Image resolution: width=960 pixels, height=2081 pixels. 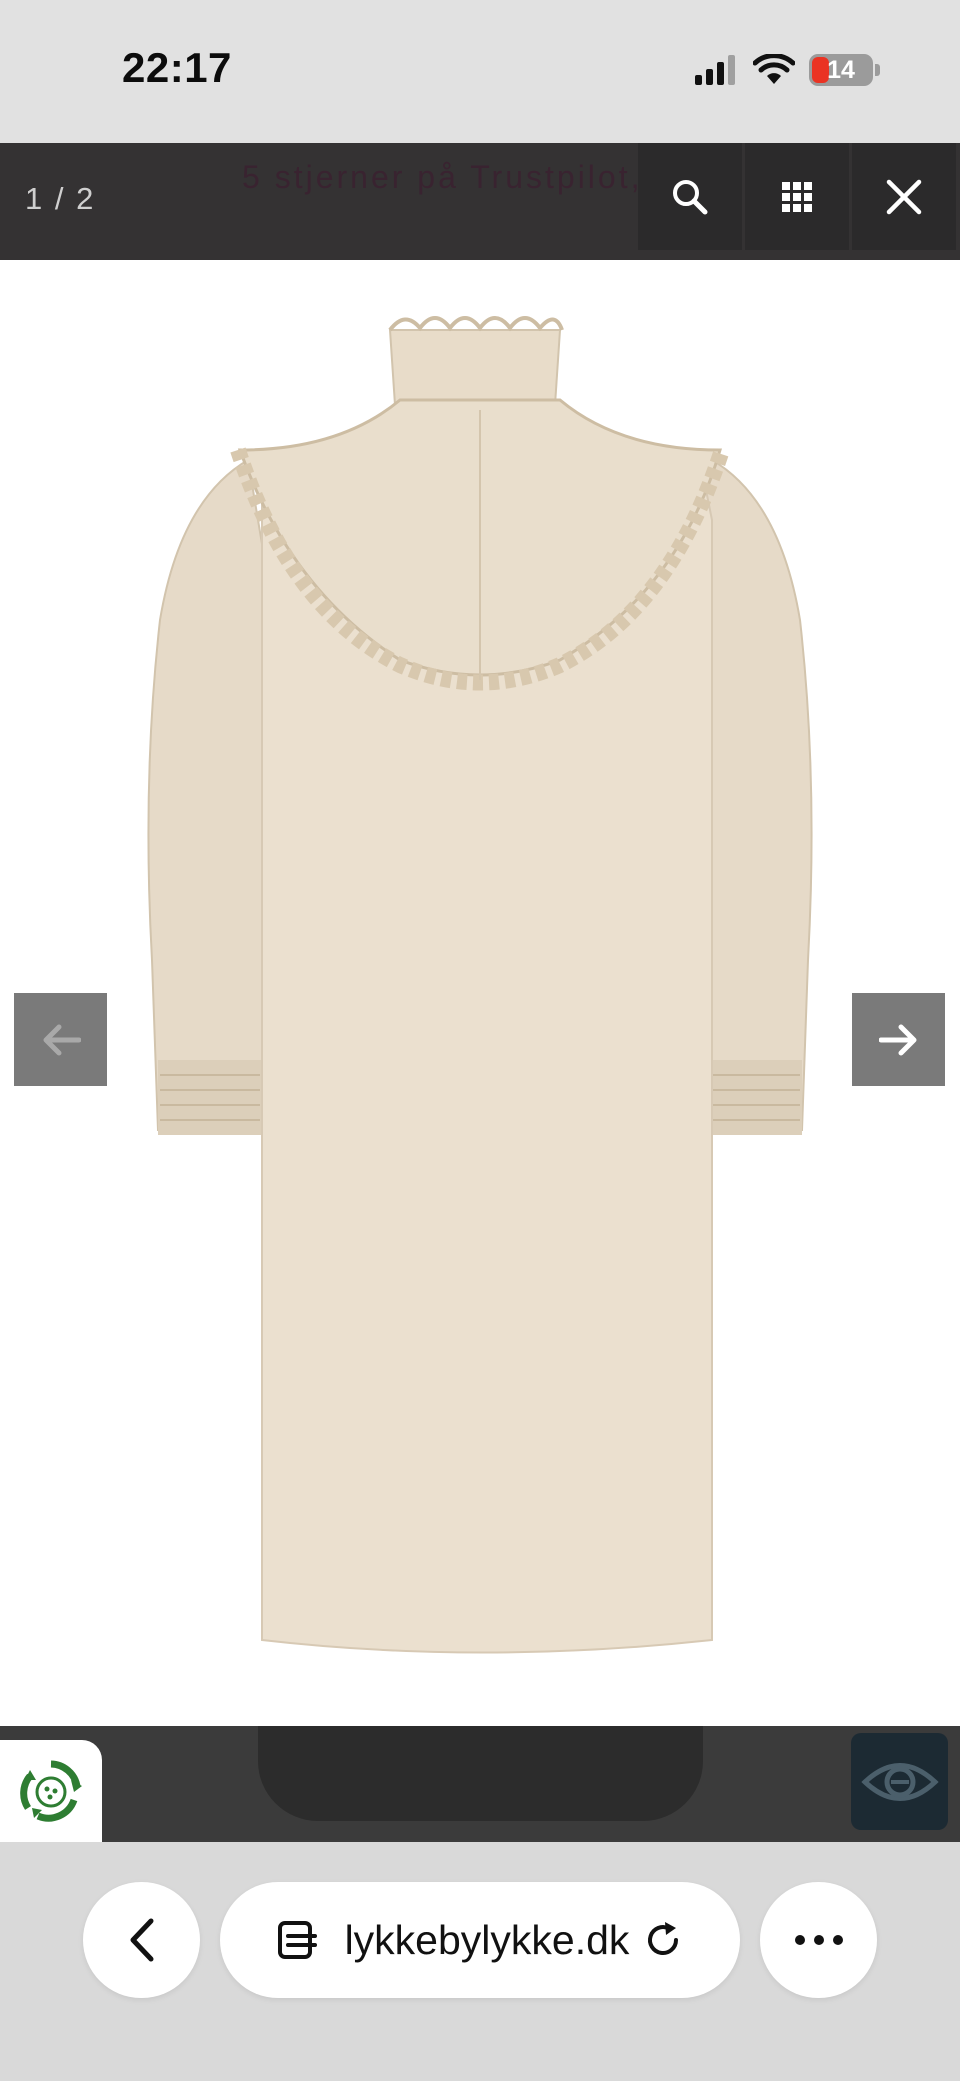 I want to click on next-image-preview, so click(x=480, y=1773).